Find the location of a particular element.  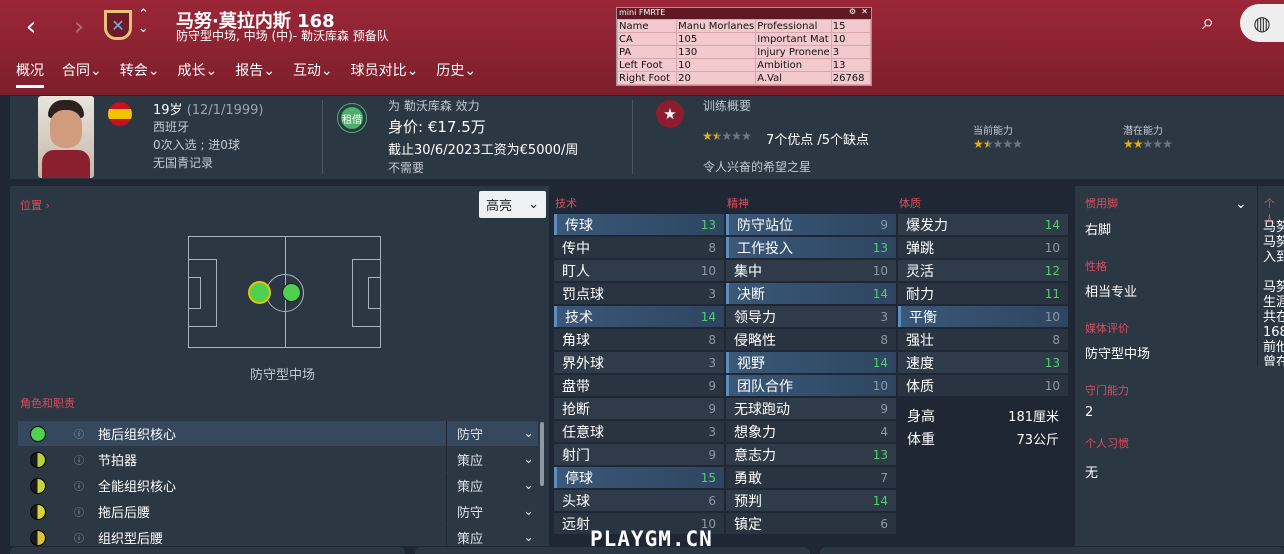

attribute-row: 视野 14 is located at coordinates (811, 362).